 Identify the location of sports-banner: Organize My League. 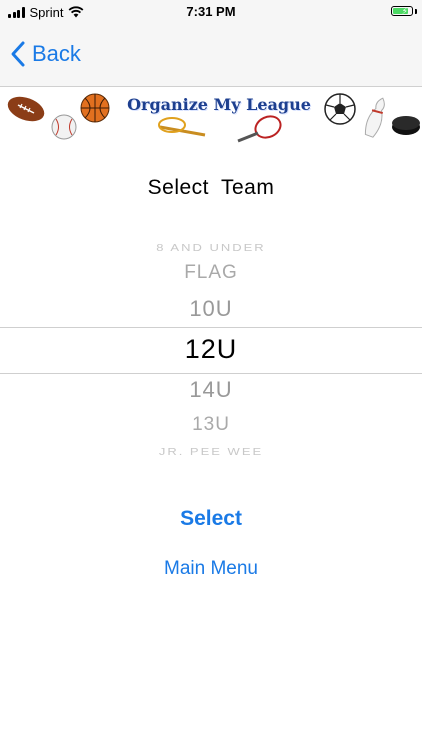
(211, 115).